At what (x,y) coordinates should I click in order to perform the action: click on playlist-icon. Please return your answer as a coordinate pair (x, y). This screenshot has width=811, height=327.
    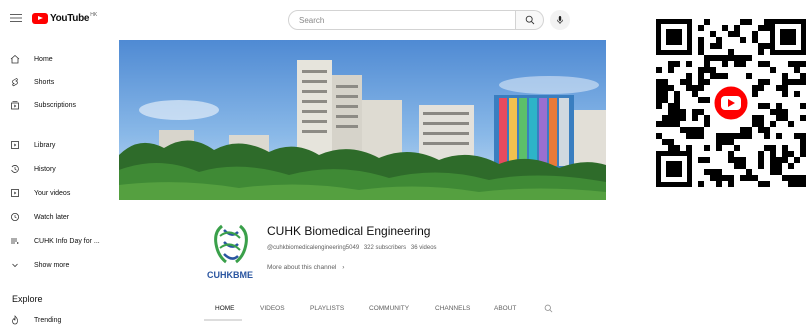
    Looking at the image, I should click on (15, 241).